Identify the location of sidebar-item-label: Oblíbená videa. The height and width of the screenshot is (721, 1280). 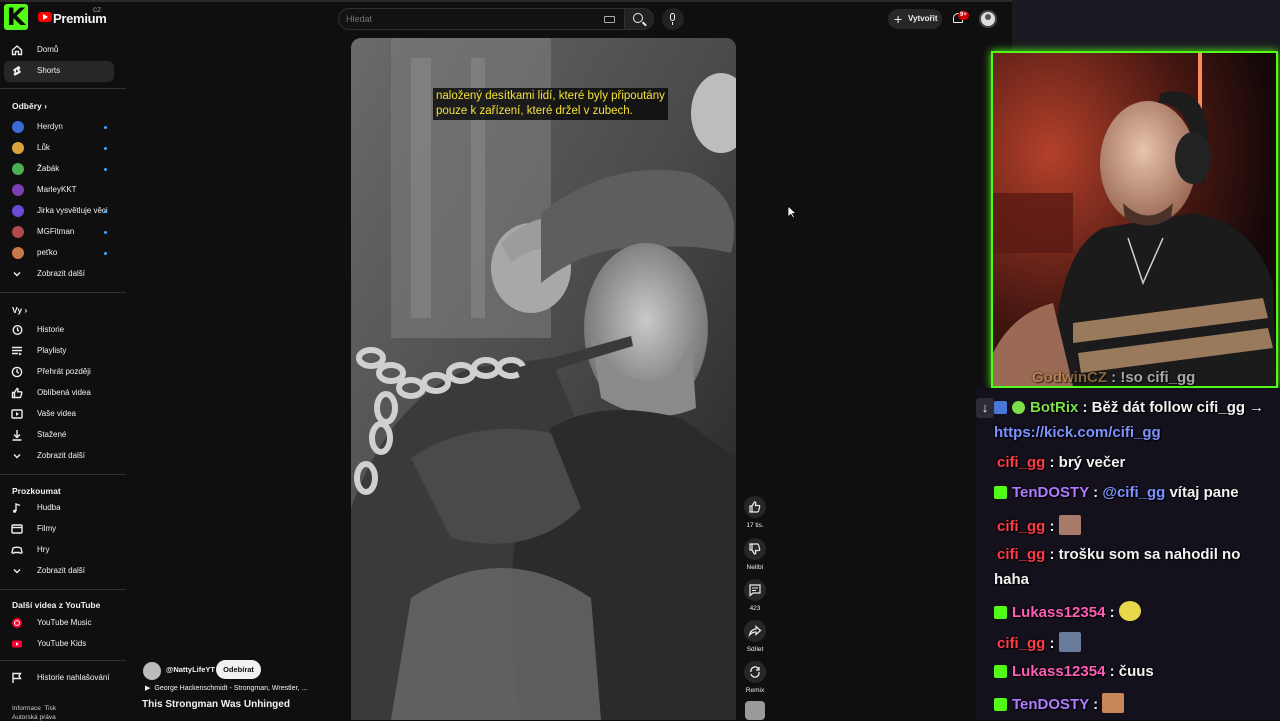
(64, 392).